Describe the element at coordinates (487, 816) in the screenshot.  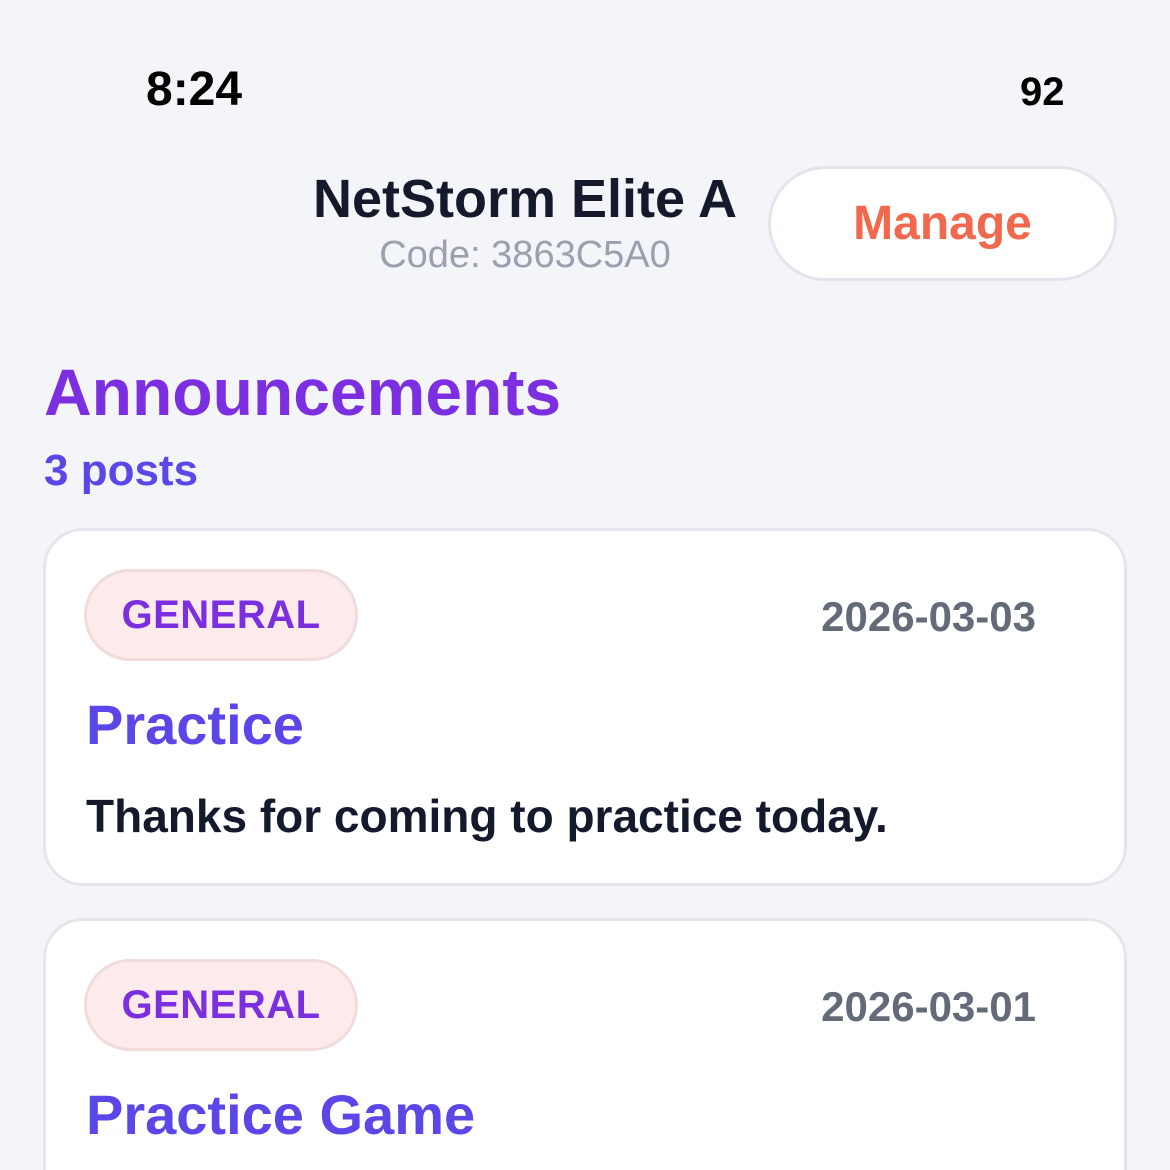
I see `post-body: Thanks for coming to practice today.` at that location.